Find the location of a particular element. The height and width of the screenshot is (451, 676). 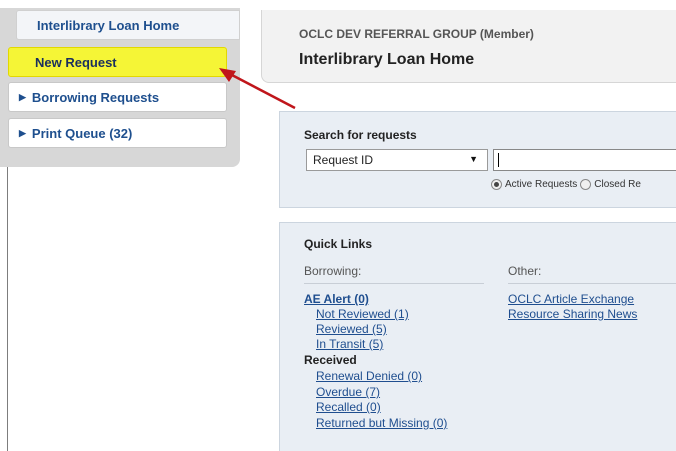

radio-closed-label: Closed Re is located at coordinates (617, 184).